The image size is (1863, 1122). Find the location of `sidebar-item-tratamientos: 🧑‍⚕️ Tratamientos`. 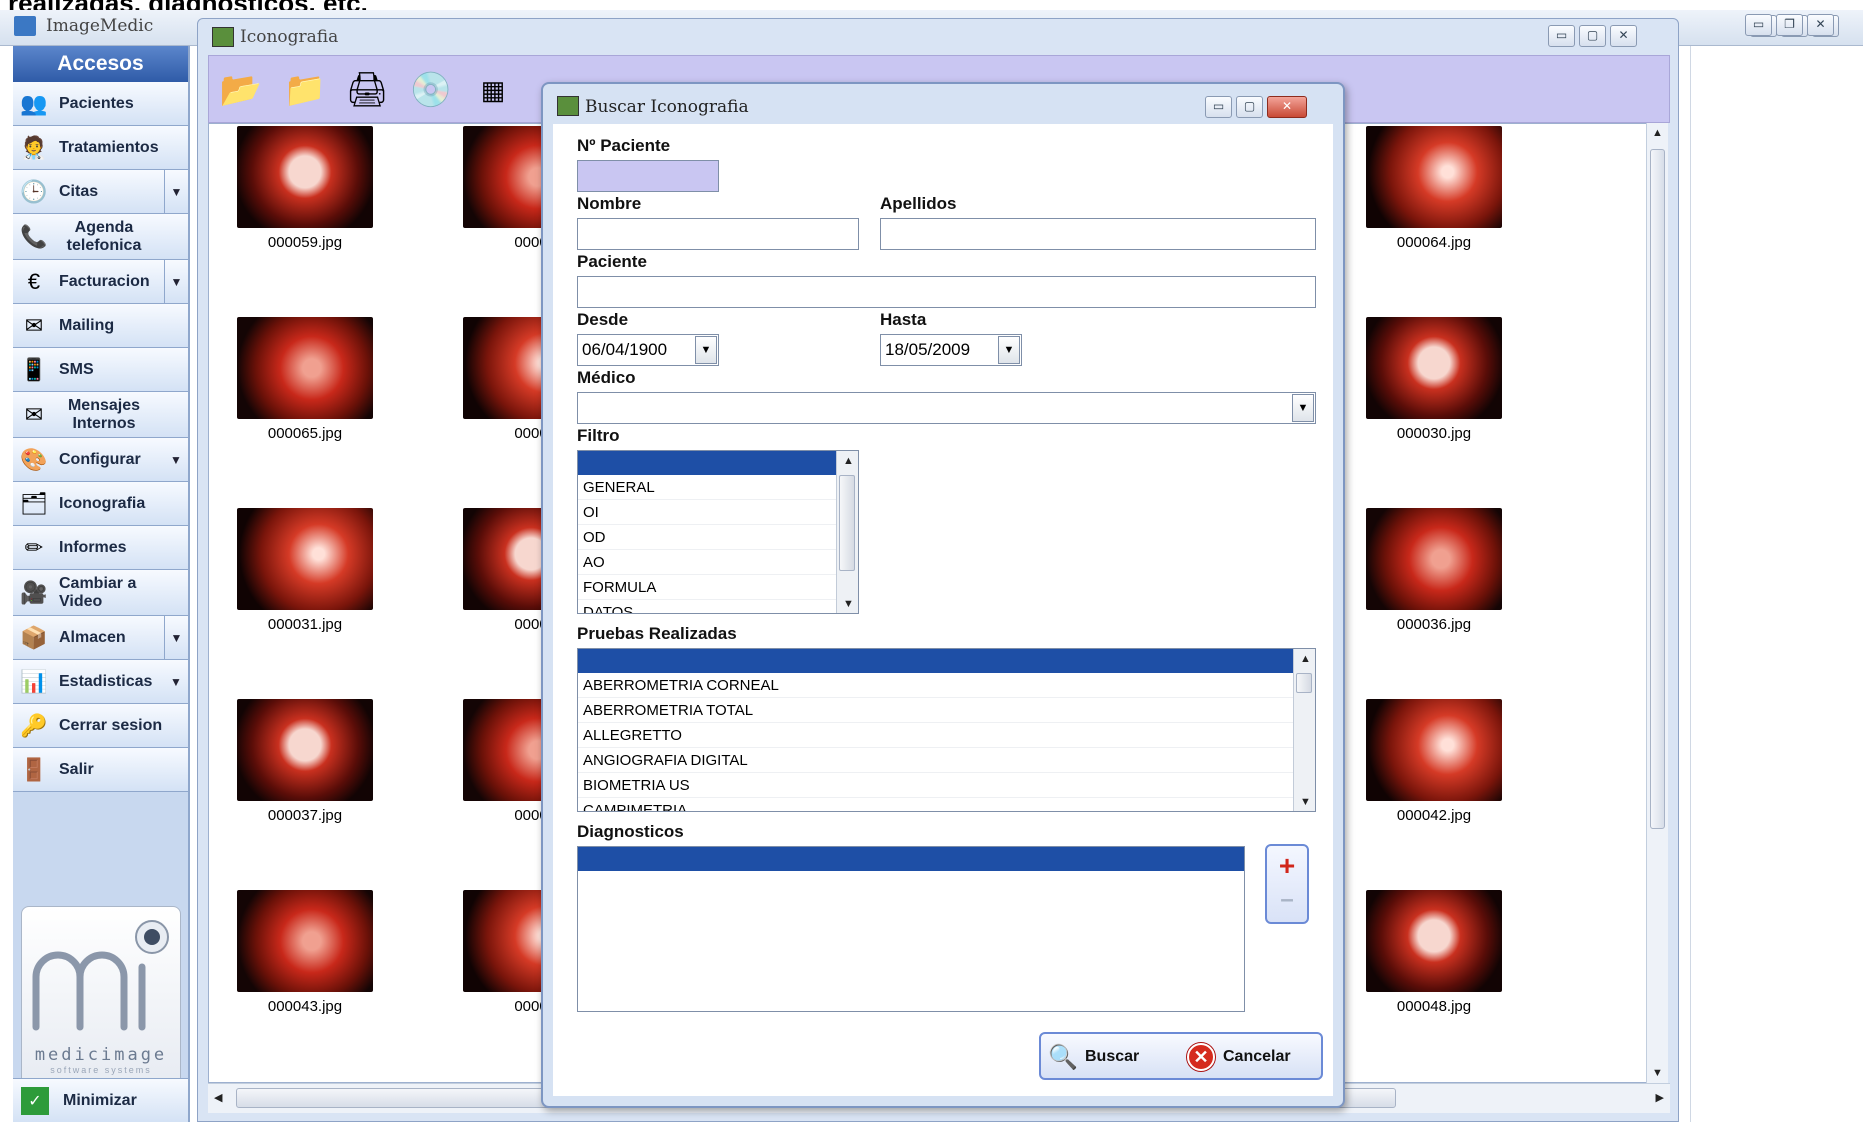

sidebar-item-tratamientos: 🧑‍⚕️ Tratamientos is located at coordinates (100, 148).